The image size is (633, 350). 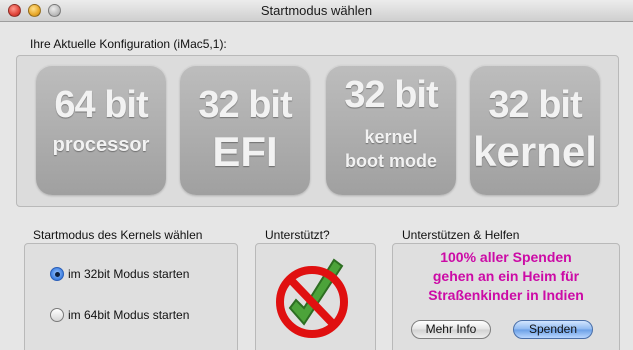 What do you see at coordinates (506, 257) in the screenshot?
I see `donation-line-1: 100% aller Spenden` at bounding box center [506, 257].